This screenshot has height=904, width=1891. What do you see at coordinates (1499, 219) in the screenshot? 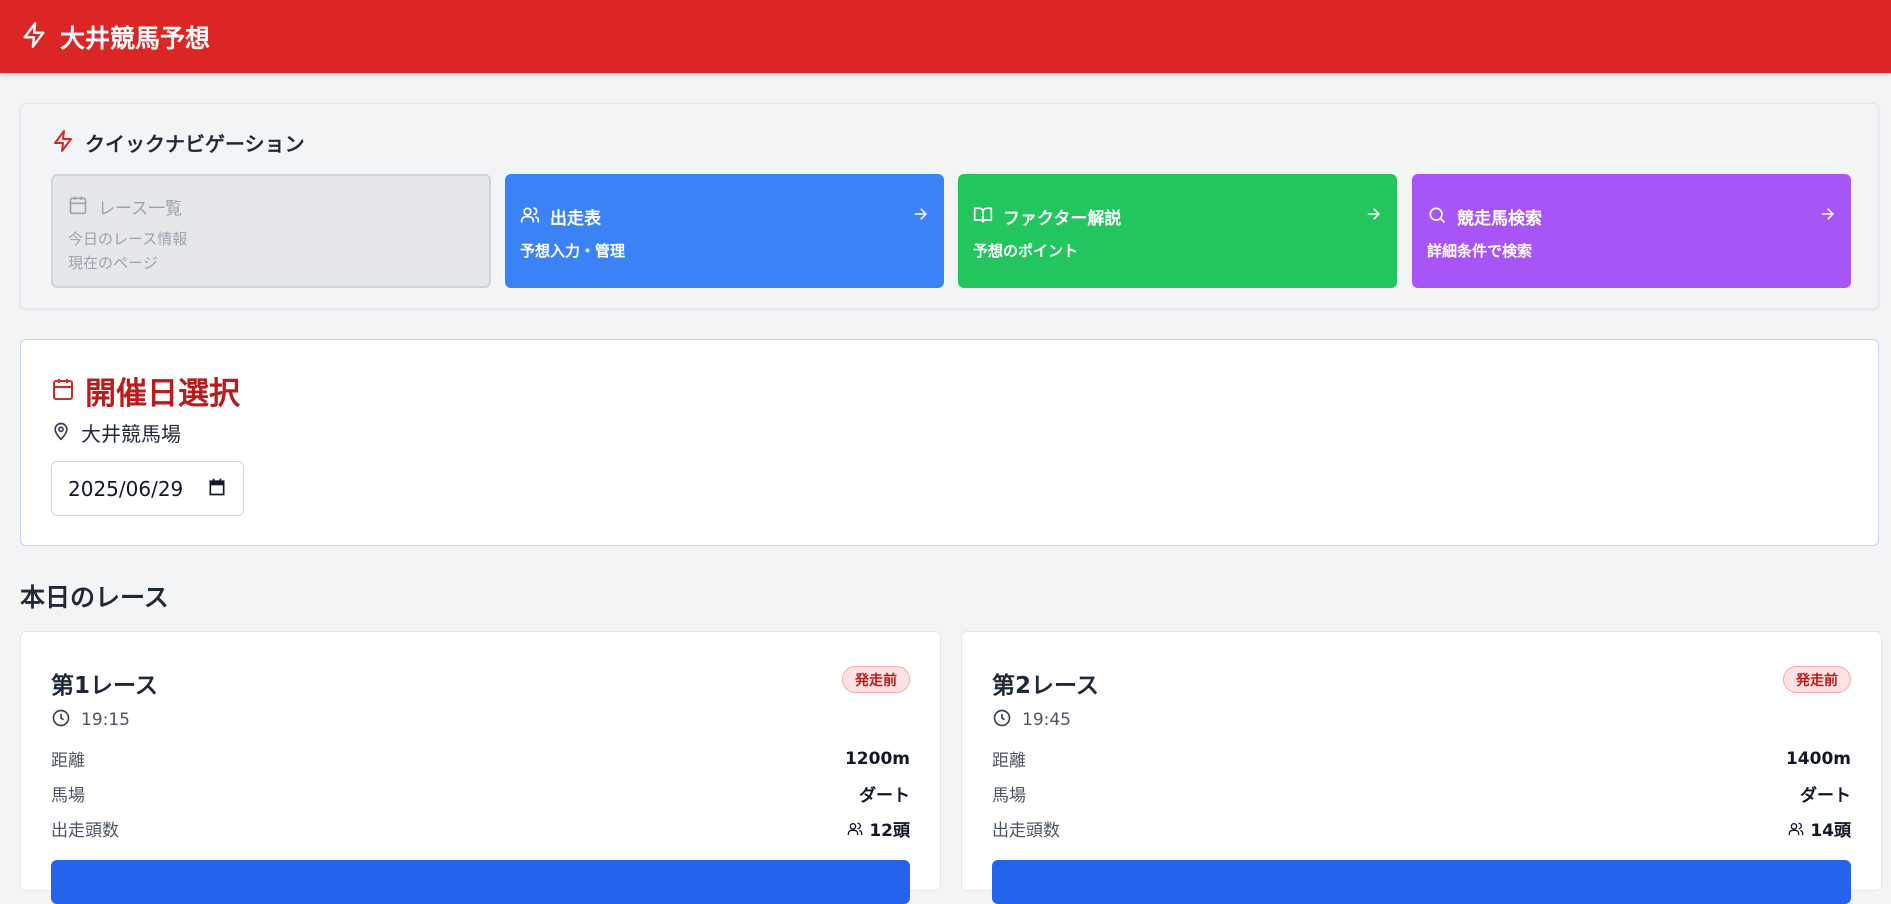
I see `nav-card-title: 競走馬検索` at bounding box center [1499, 219].